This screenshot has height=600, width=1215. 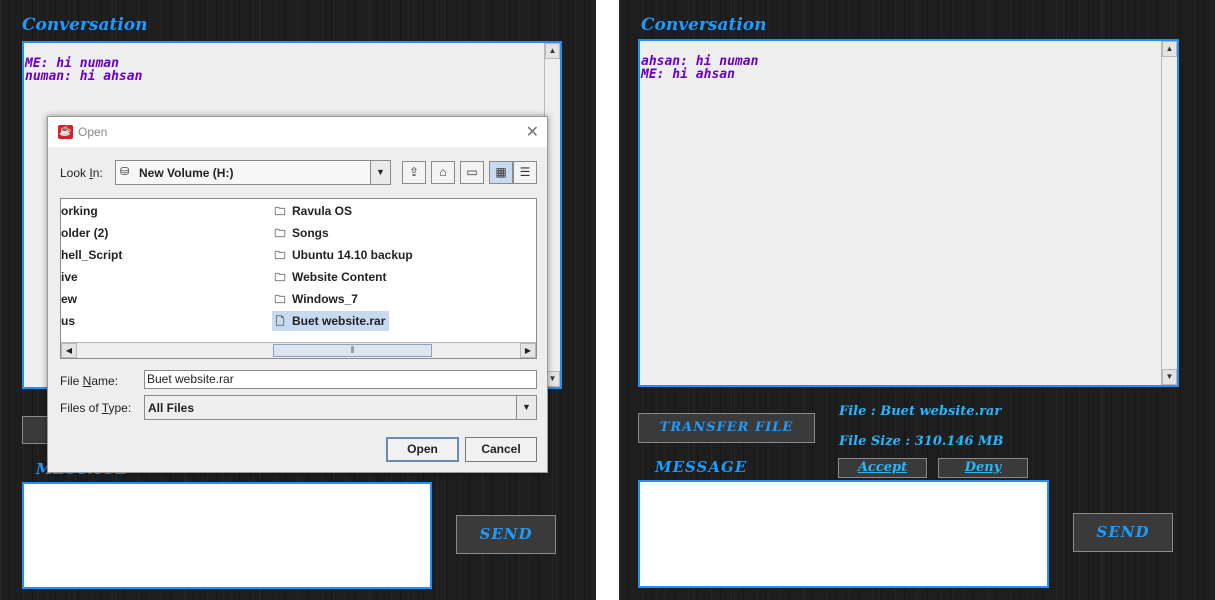 What do you see at coordinates (186, 173) in the screenshot?
I see `look-in-value: New Volume (H:)` at bounding box center [186, 173].